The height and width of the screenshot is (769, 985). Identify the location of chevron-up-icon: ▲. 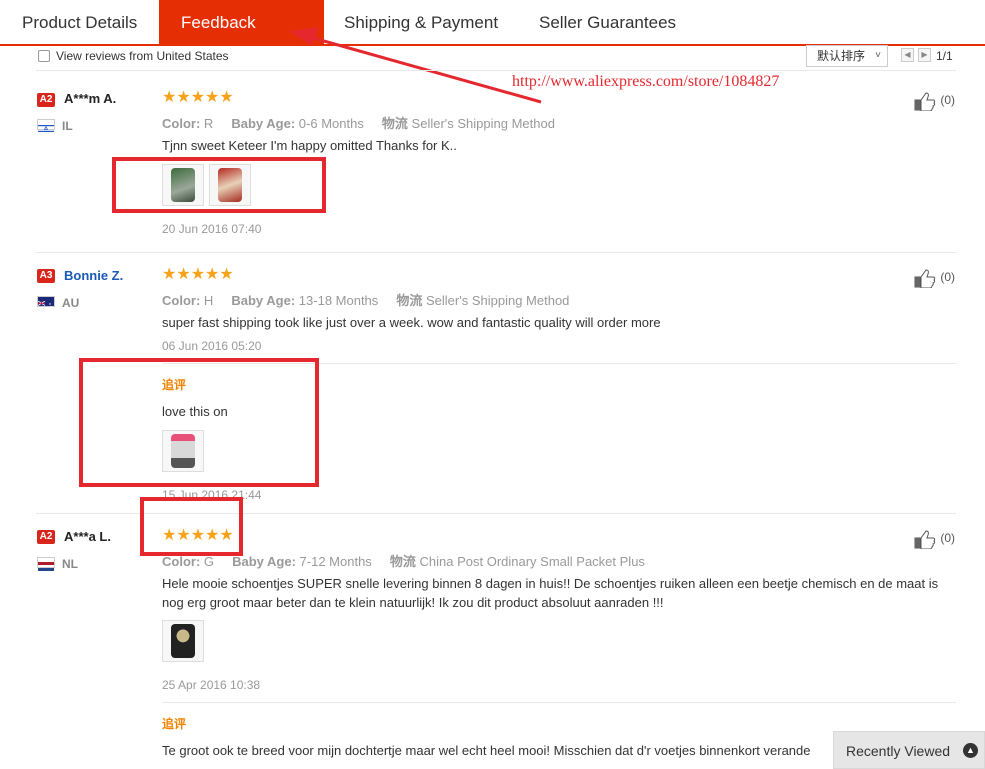
(970, 750).